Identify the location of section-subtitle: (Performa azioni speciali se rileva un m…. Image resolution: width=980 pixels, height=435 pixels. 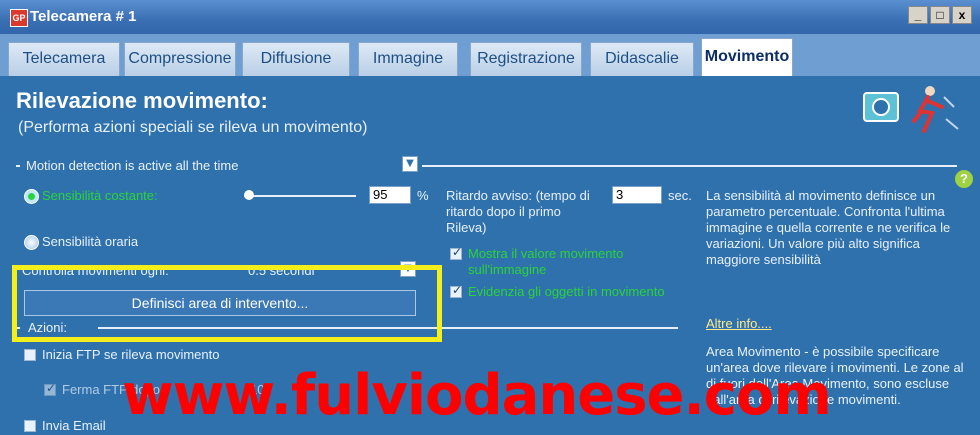
(193, 127).